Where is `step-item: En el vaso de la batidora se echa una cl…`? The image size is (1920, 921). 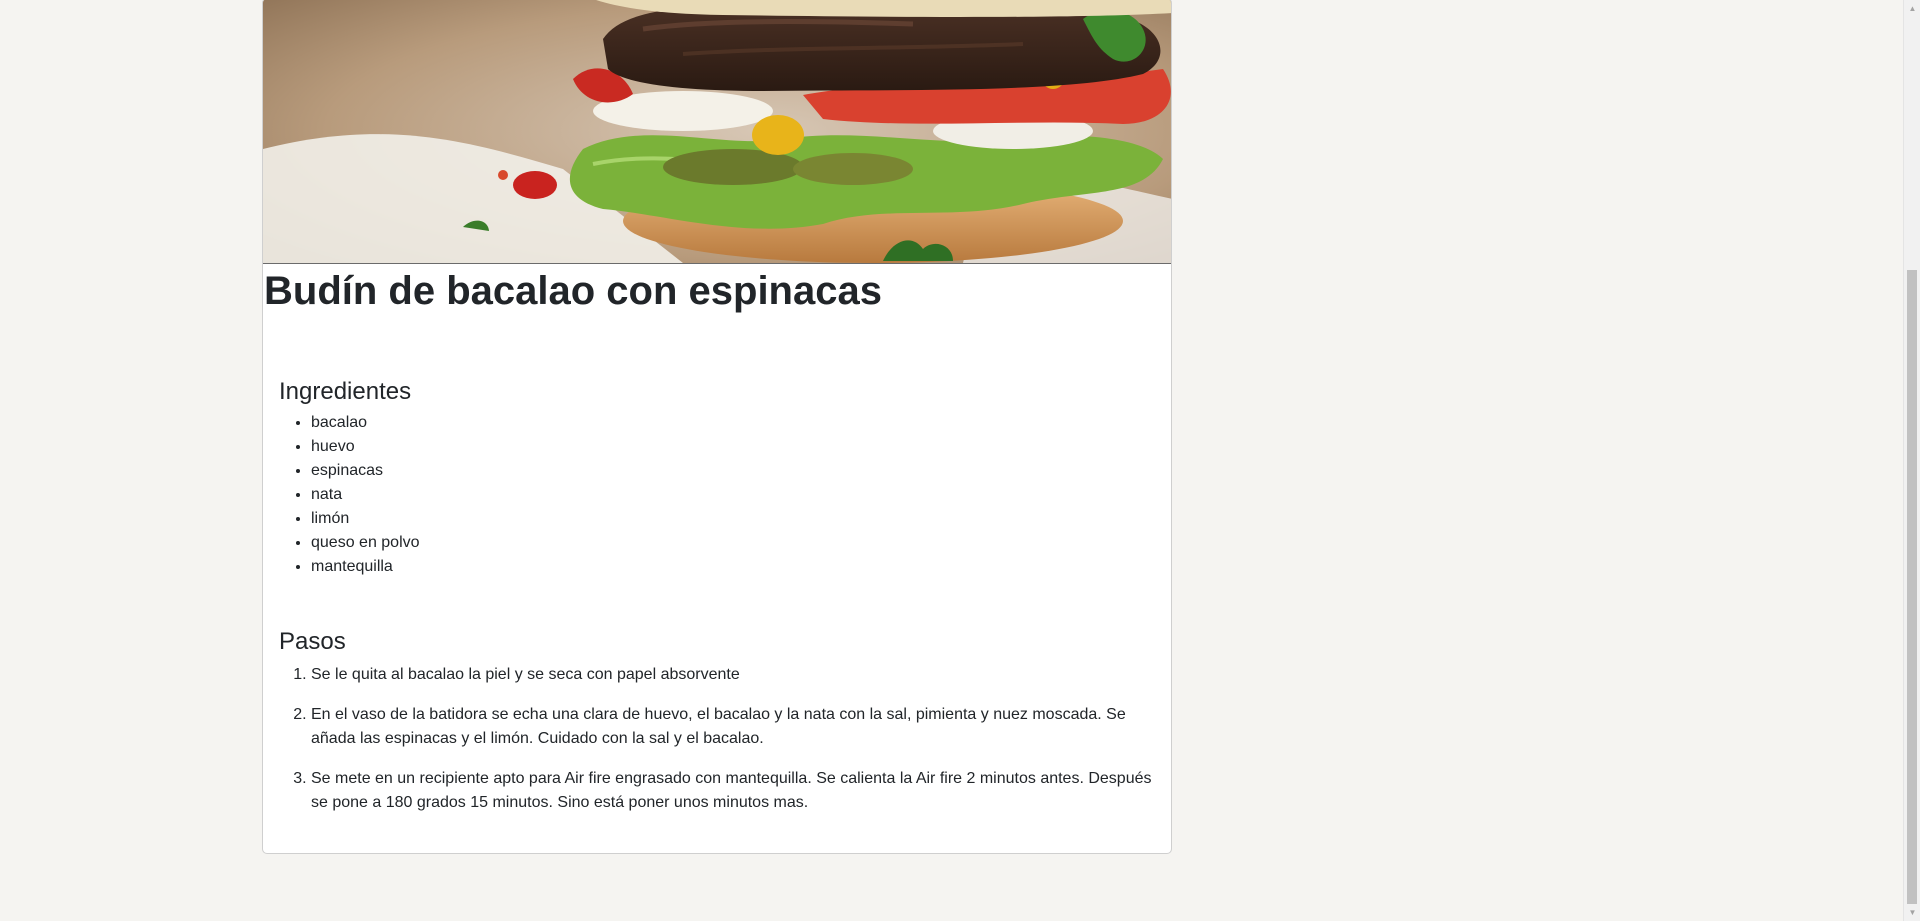 step-item: En el vaso de la batidora se echa una cl… is located at coordinates (733, 727).